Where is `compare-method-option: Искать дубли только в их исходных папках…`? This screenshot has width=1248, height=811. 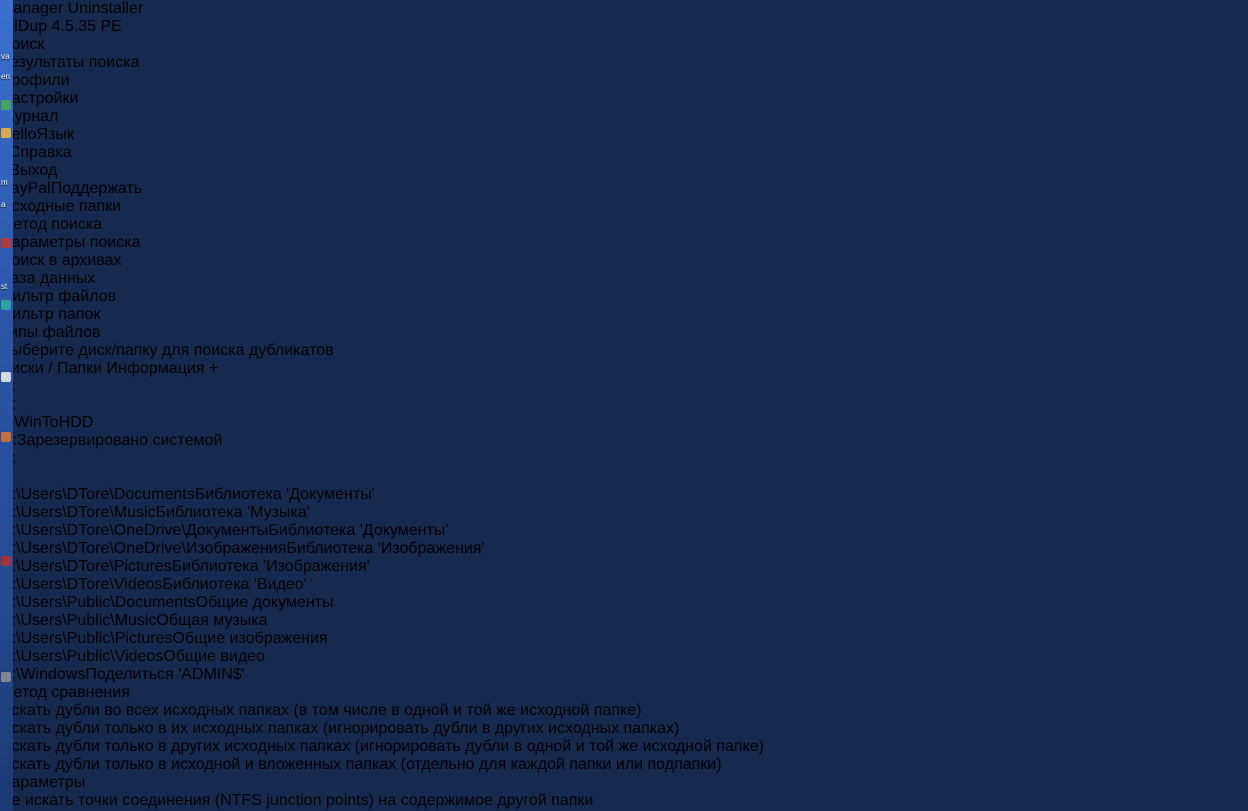 compare-method-option: Искать дубли только в их исходных папках… is located at coordinates (624, 729).